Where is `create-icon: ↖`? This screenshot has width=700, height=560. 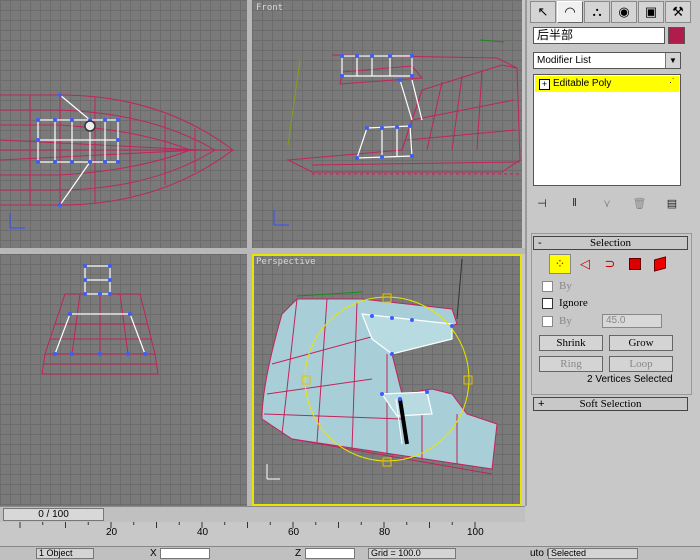 create-icon: ↖ is located at coordinates (543, 11).